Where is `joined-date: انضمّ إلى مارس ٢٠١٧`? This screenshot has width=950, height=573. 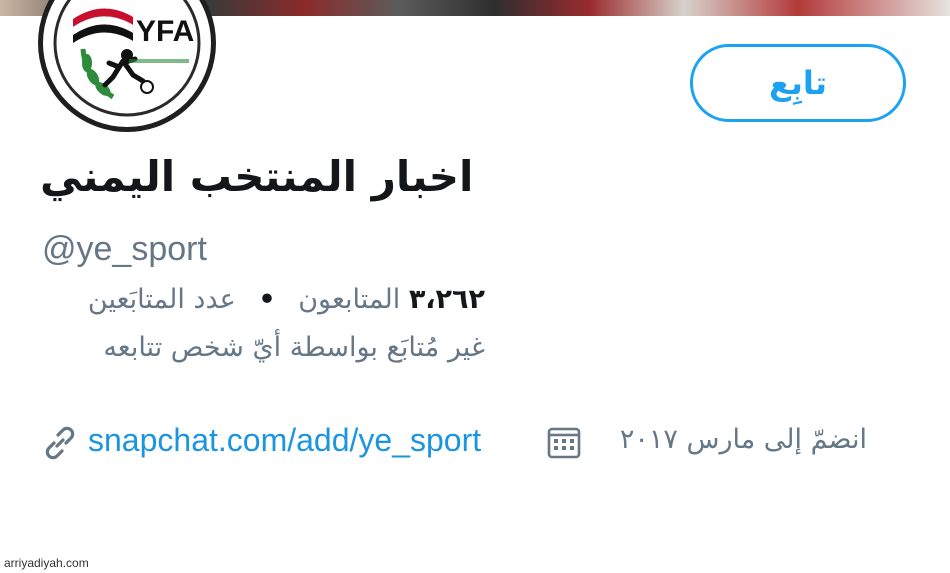 joined-date: انضمّ إلى مارس ٢٠١٧ is located at coordinates (743, 439).